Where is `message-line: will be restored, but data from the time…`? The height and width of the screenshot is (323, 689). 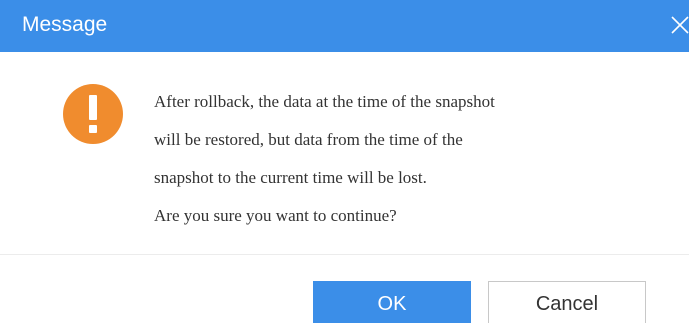 message-line: will be restored, but data from the time… is located at coordinates (308, 139).